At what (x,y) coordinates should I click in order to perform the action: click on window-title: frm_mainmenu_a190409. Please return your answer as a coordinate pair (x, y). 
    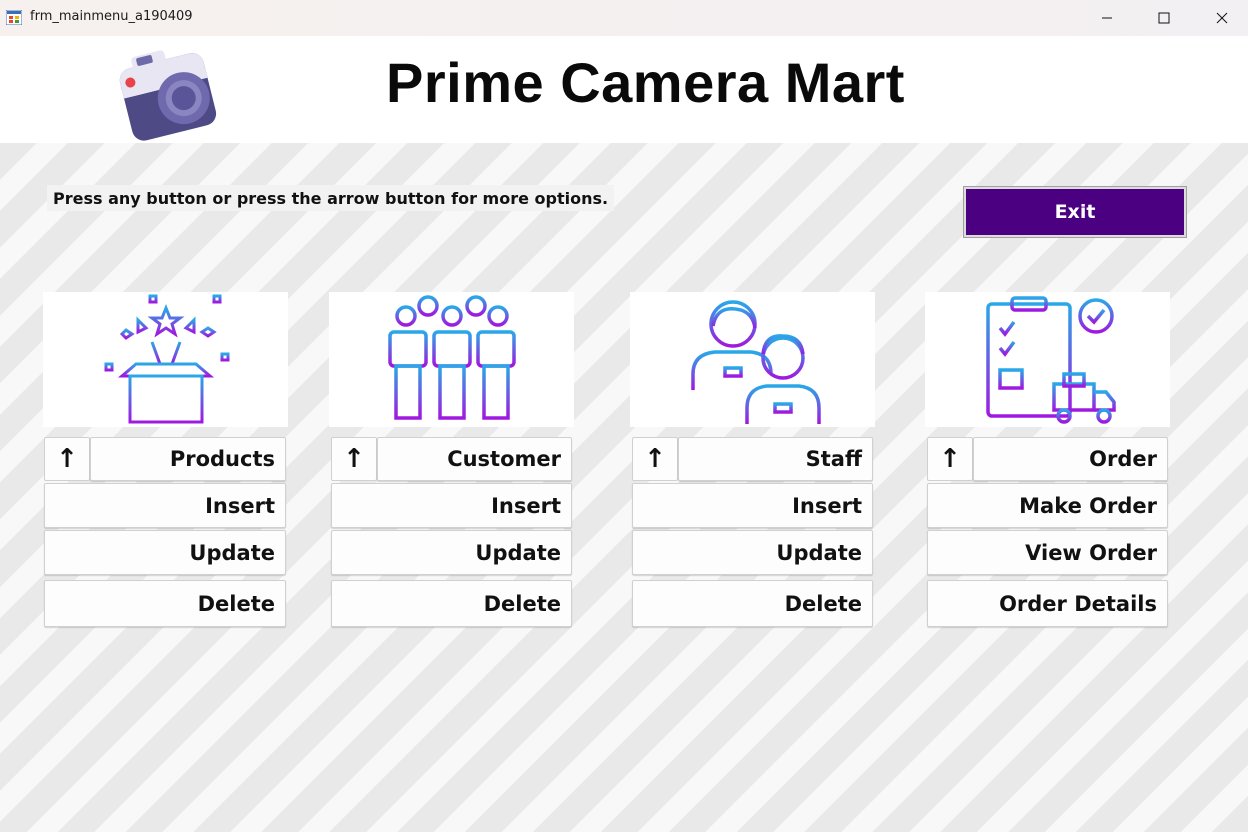
    Looking at the image, I should click on (111, 16).